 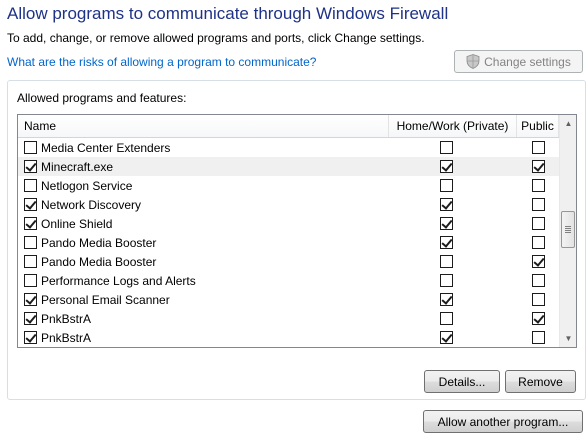 What do you see at coordinates (288, 185) in the screenshot?
I see `table-row: Netlogon Service` at bounding box center [288, 185].